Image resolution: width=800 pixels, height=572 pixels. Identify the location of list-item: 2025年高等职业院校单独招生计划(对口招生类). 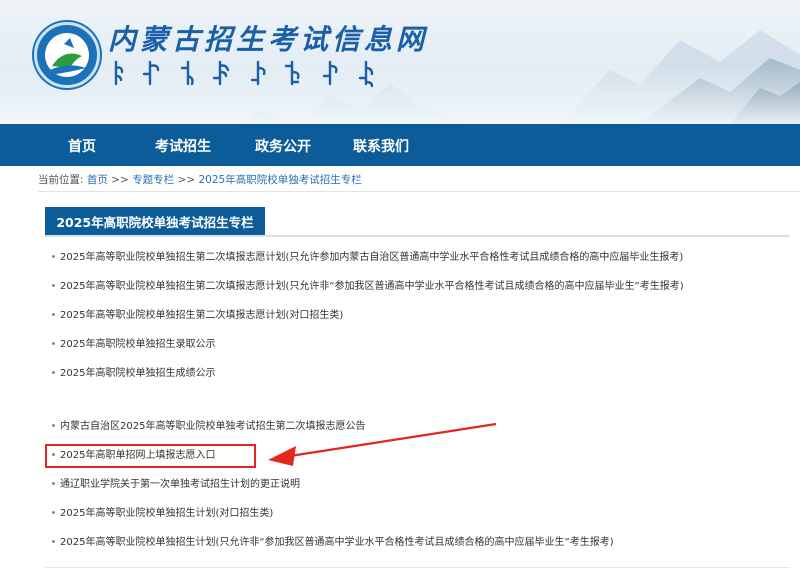
(162, 514).